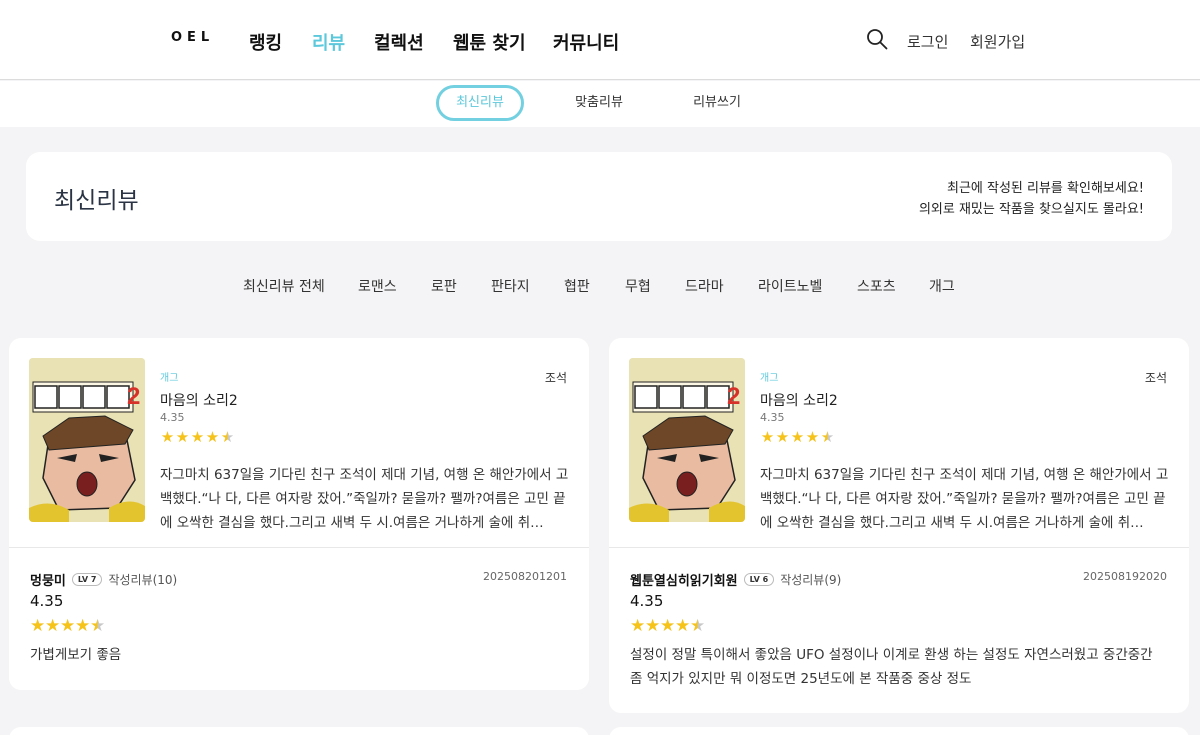  I want to click on reviewer-info: 웹툰열심히읽기회원 LV 6 작성리뷰(9), so click(735, 579).